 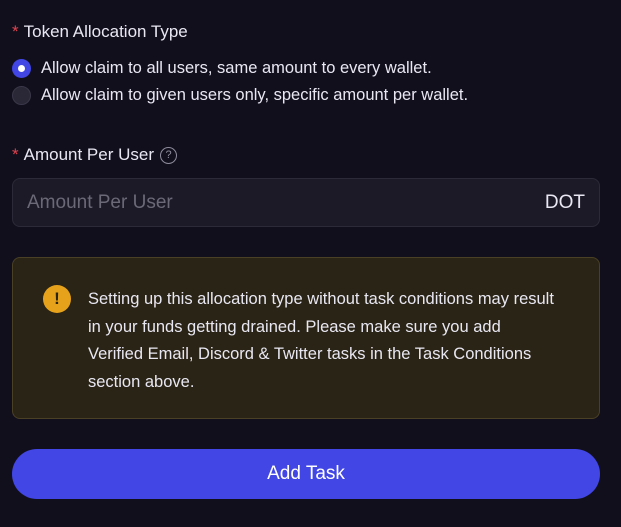 What do you see at coordinates (564, 202) in the screenshot?
I see `token-unit-label: DOT` at bounding box center [564, 202].